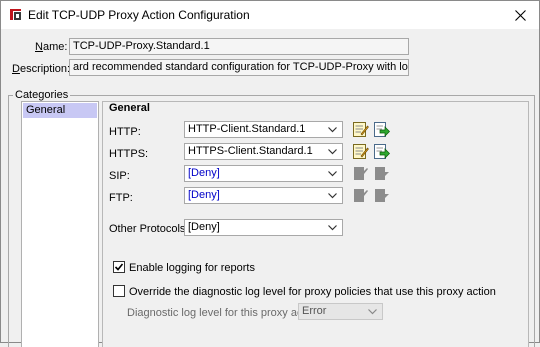 The image size is (540, 347). Describe the element at coordinates (263, 227) in the screenshot. I see `other-protocols-select: [Deny]` at that location.